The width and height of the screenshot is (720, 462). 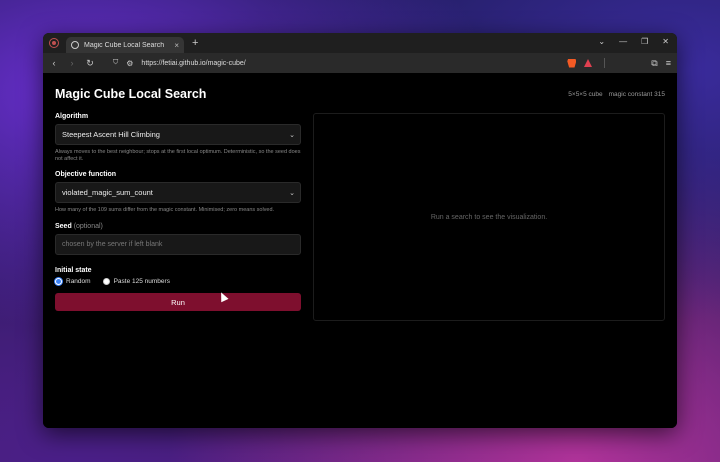 What do you see at coordinates (111, 134) in the screenshot?
I see `algorithm-value: Steepest Ascent Hill Climbing` at bounding box center [111, 134].